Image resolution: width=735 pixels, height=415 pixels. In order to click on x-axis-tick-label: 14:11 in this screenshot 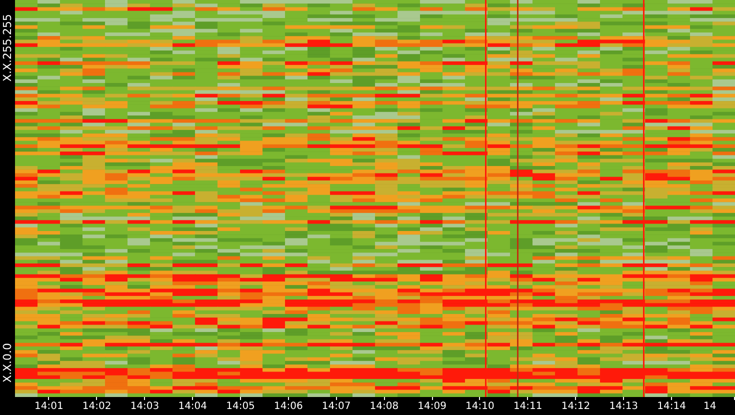, I will do `click(527, 406)`.